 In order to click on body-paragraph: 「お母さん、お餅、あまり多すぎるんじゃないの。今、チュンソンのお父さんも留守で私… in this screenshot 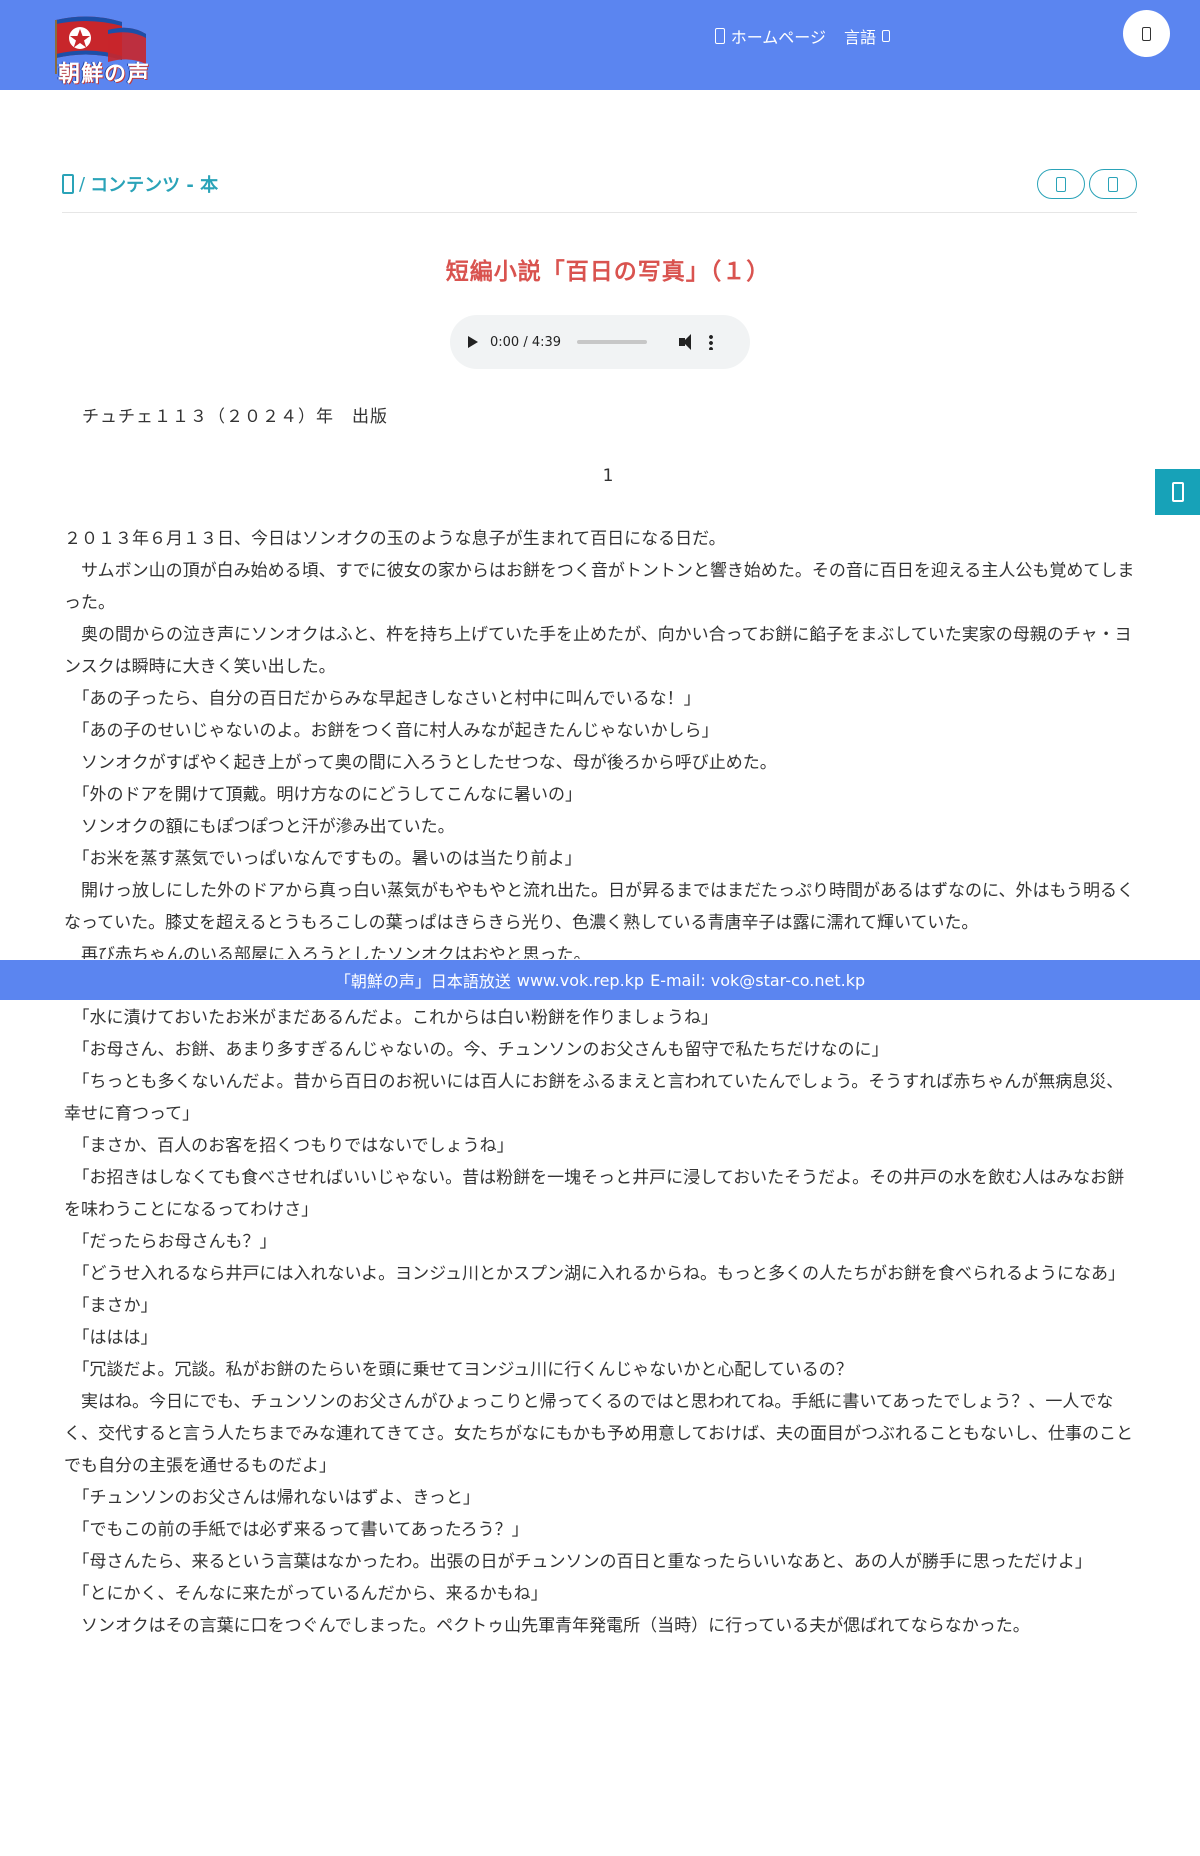, I will do `click(476, 1050)`.